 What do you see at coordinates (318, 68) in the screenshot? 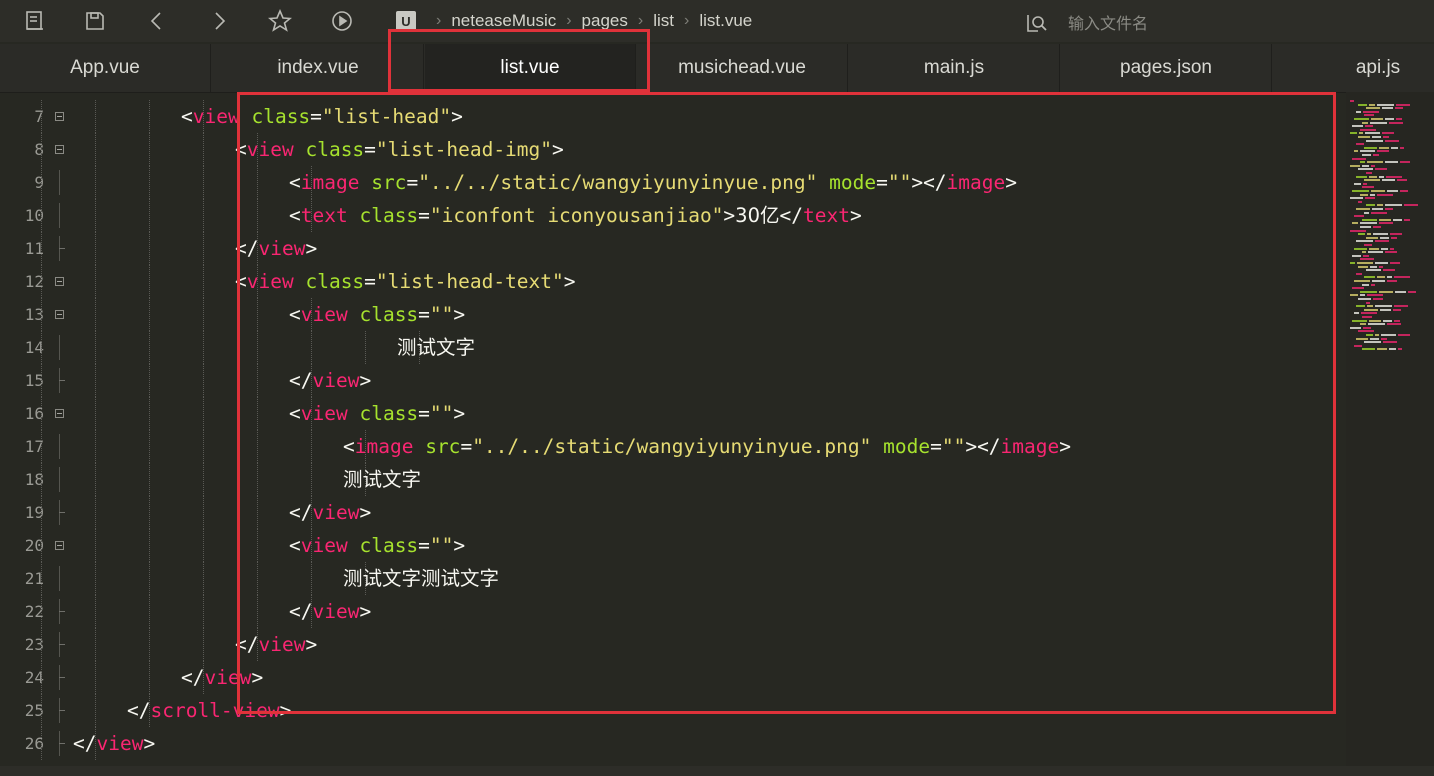
I see `tab-index-vue: index.vue` at bounding box center [318, 68].